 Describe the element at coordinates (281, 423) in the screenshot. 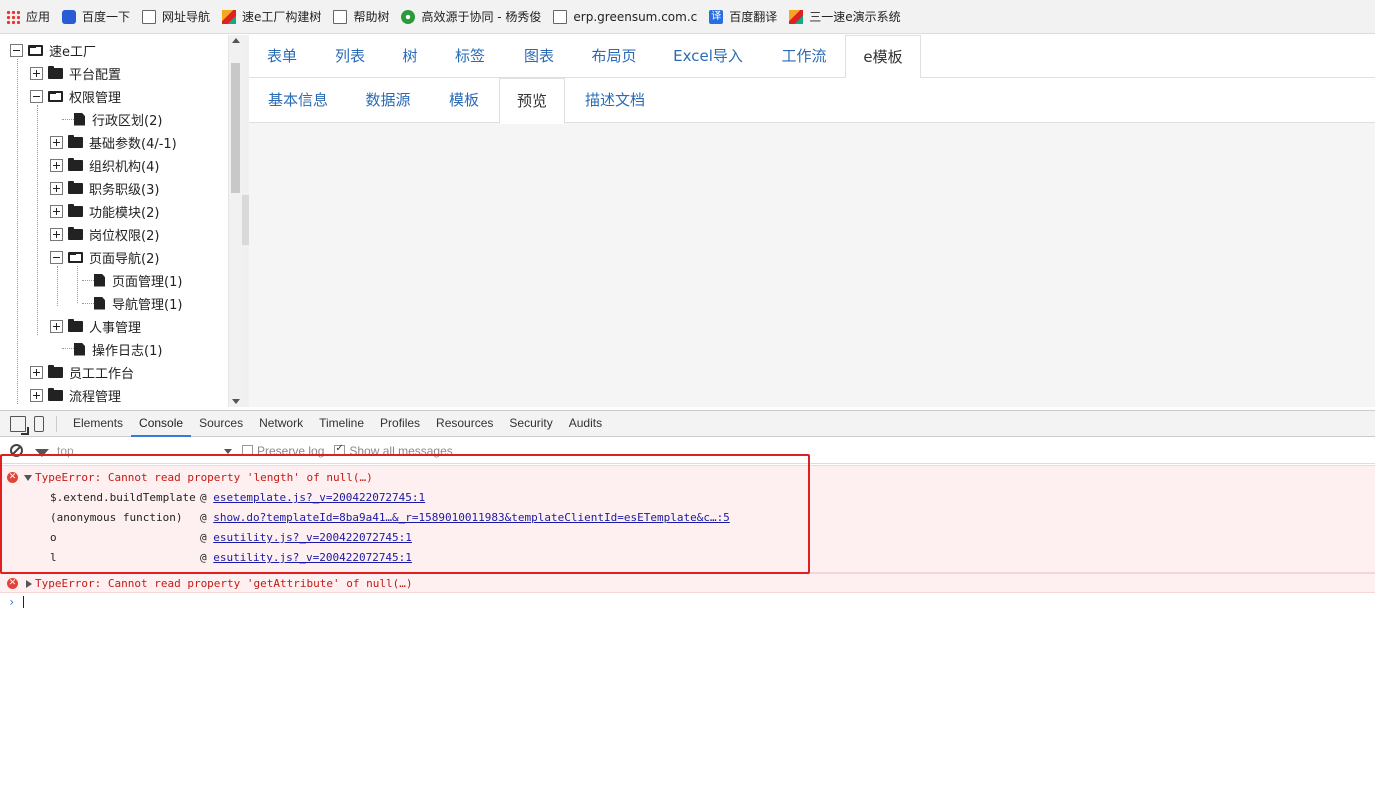

I see `devtools-tab-network: Network` at that location.